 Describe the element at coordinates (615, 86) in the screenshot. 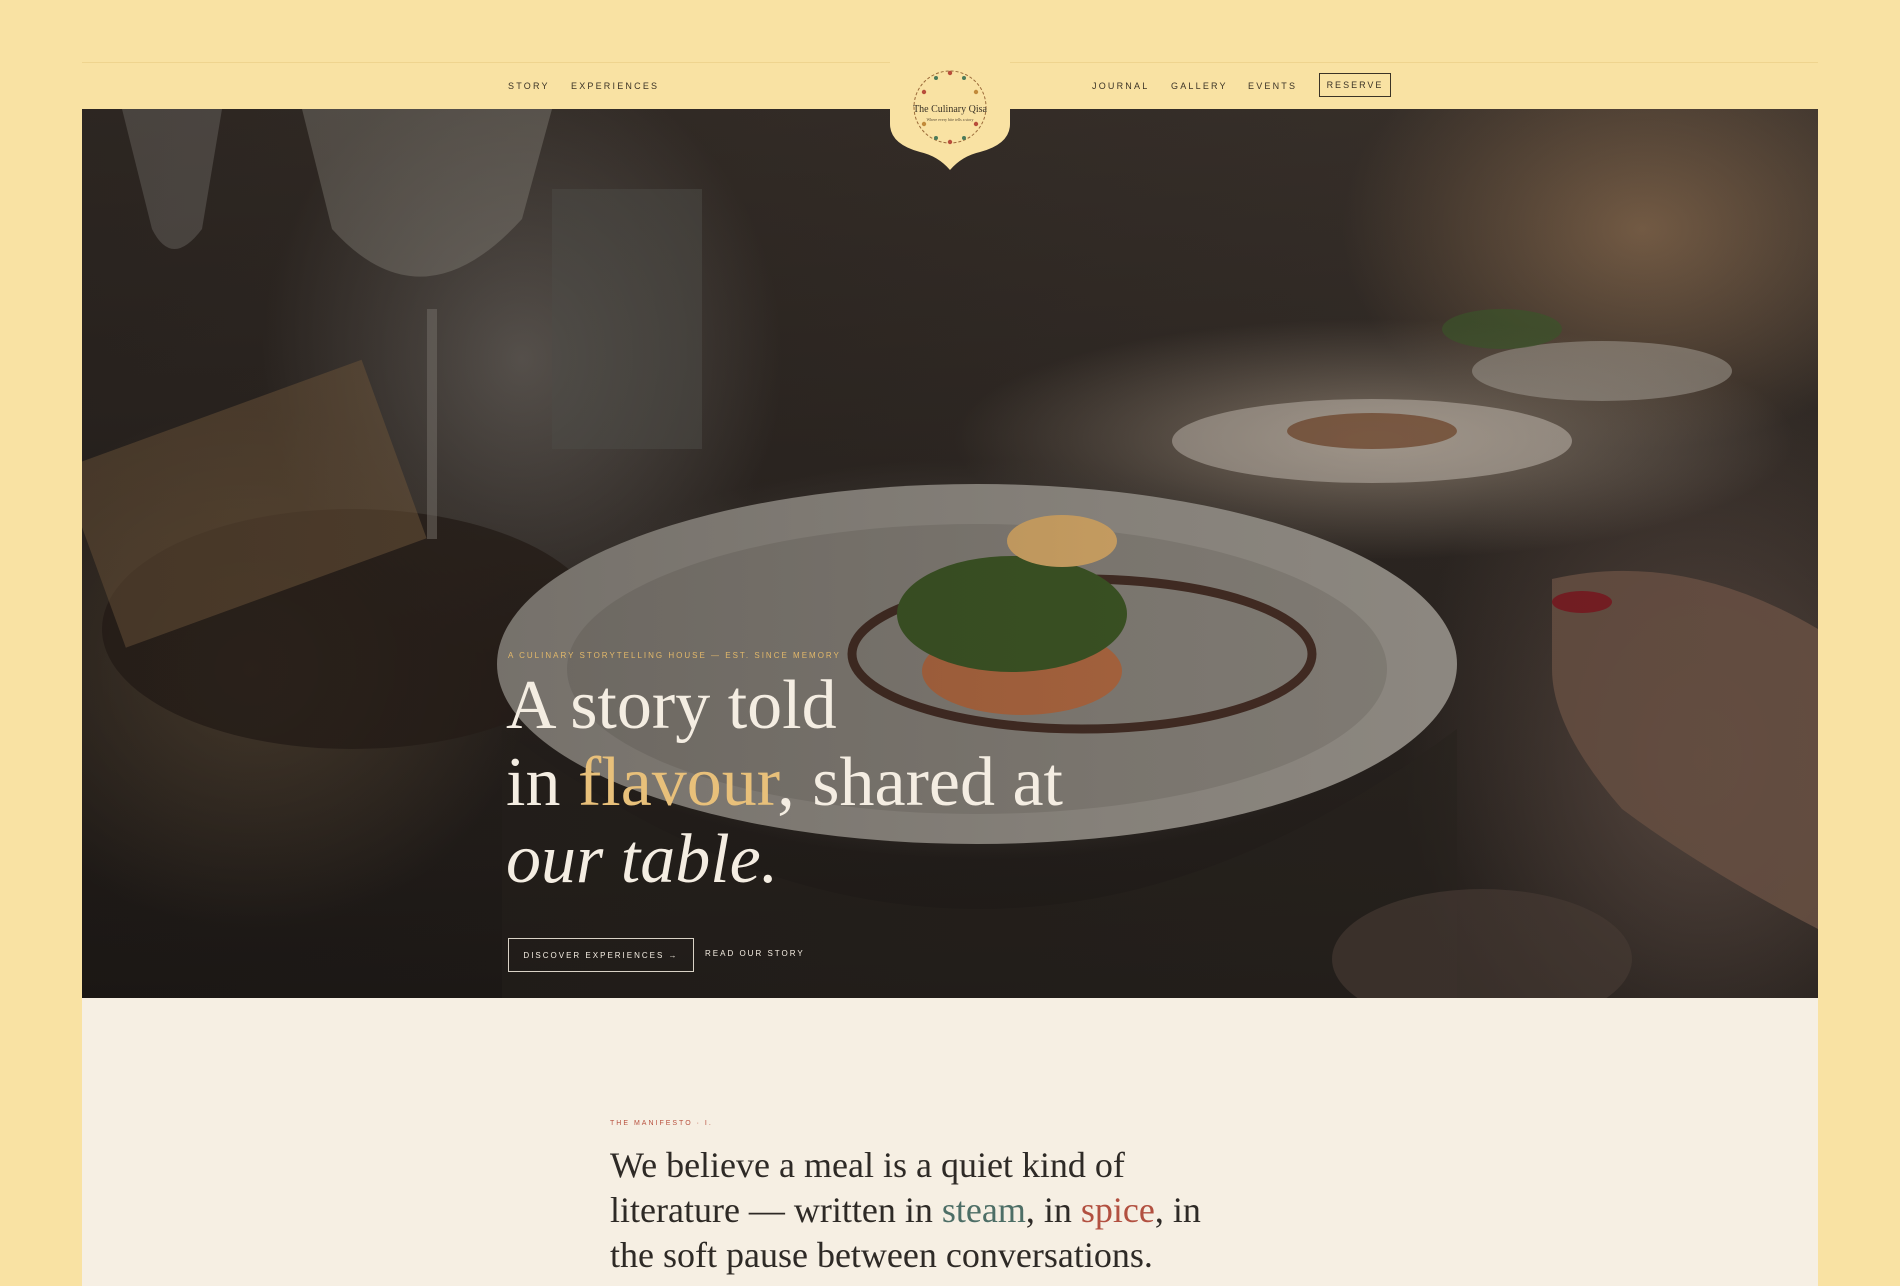

I see `nav-link-experiences: EXPERIENCES` at that location.